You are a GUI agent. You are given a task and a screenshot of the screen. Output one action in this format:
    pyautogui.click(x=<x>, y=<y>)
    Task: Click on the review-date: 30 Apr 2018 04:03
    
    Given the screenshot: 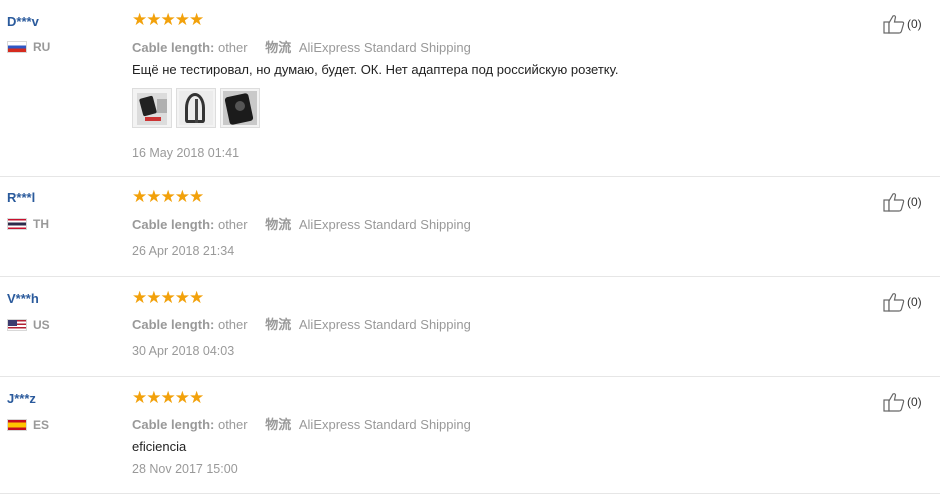 What is the action you would take?
    pyautogui.click(x=183, y=351)
    